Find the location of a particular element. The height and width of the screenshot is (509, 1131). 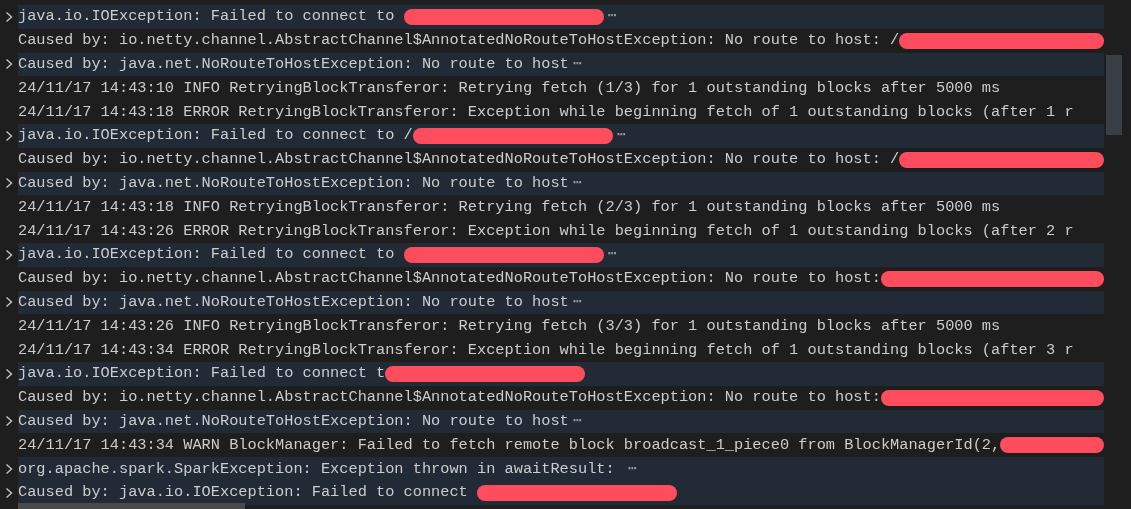

log-line: 24/11/17 14:43:26 INFO RetryingBlockTransferor: Retrying fetch (3/3) for 1 outstanding blocks after 5000 ms is located at coordinates (509, 326).